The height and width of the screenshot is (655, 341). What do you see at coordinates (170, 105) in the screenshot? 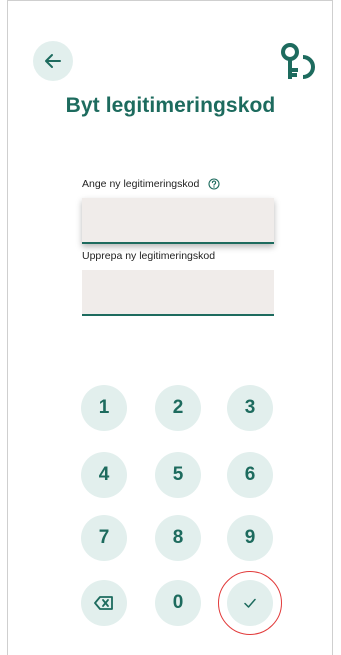
I see `page-title: Byt legitimeringskod` at bounding box center [170, 105].